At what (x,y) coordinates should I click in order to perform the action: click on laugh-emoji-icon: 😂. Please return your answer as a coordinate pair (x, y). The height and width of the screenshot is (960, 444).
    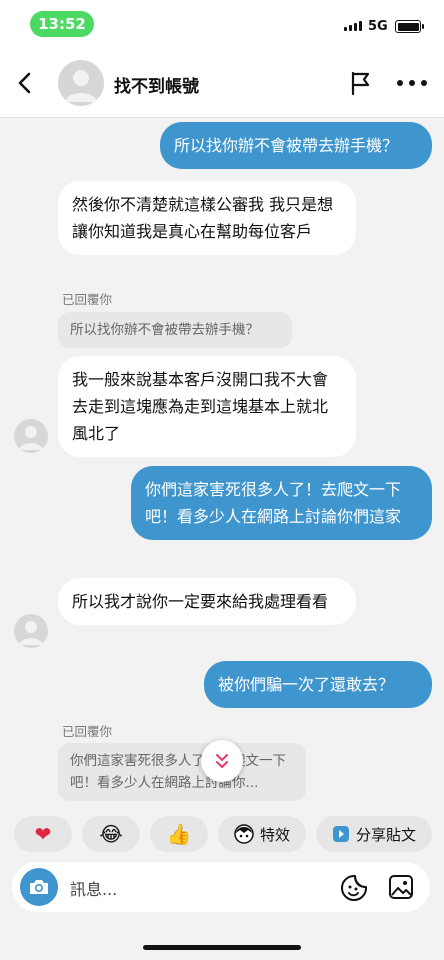
    Looking at the image, I should click on (111, 834).